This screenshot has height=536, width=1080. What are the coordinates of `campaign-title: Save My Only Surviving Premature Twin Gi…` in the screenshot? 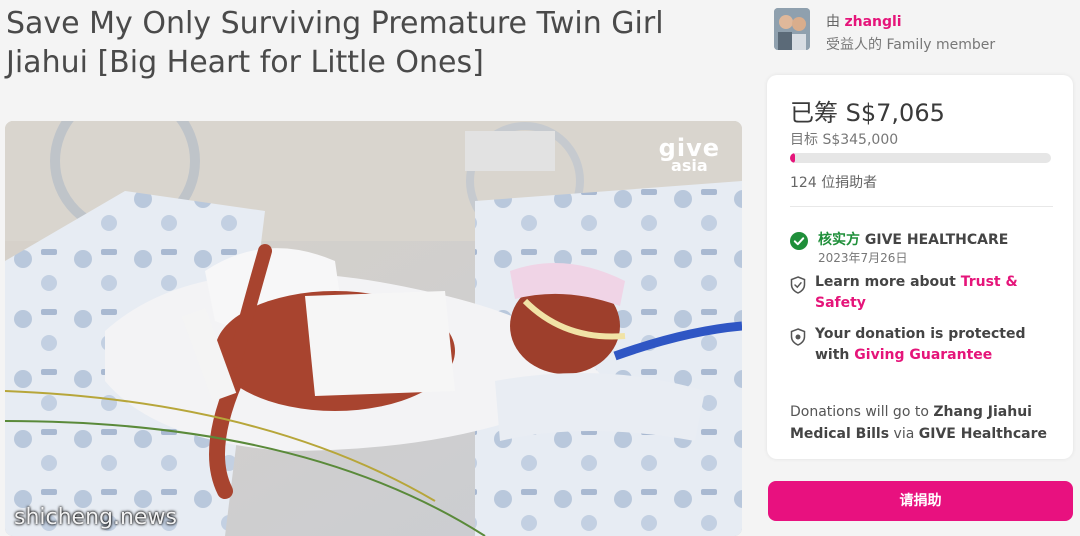 It's located at (335, 43).